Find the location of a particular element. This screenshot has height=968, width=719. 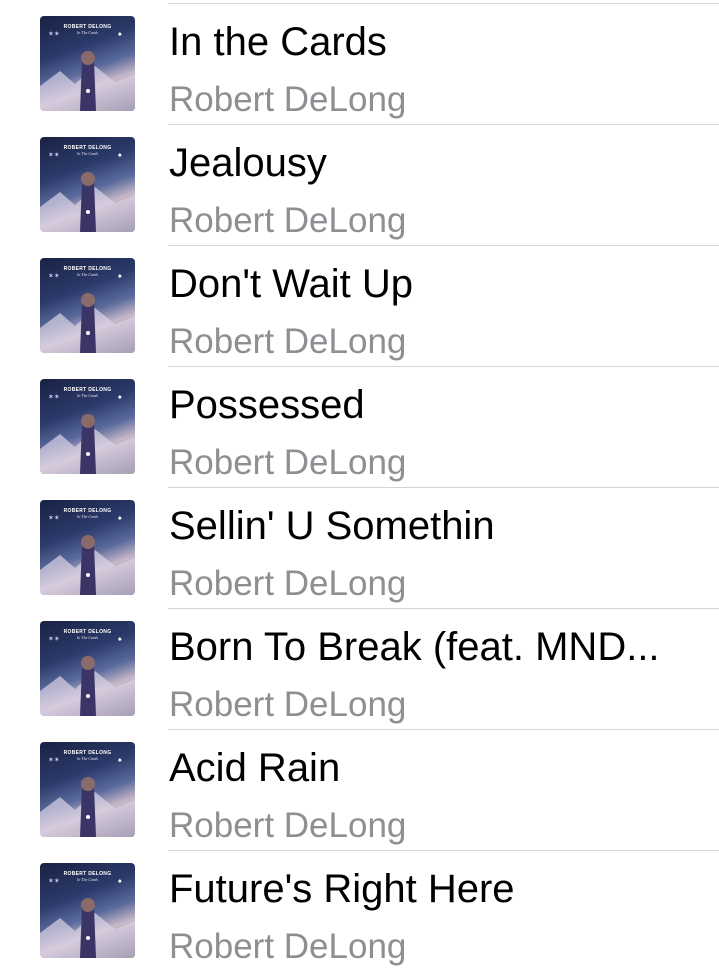

song-title: Acid Rain is located at coordinates (255, 768).